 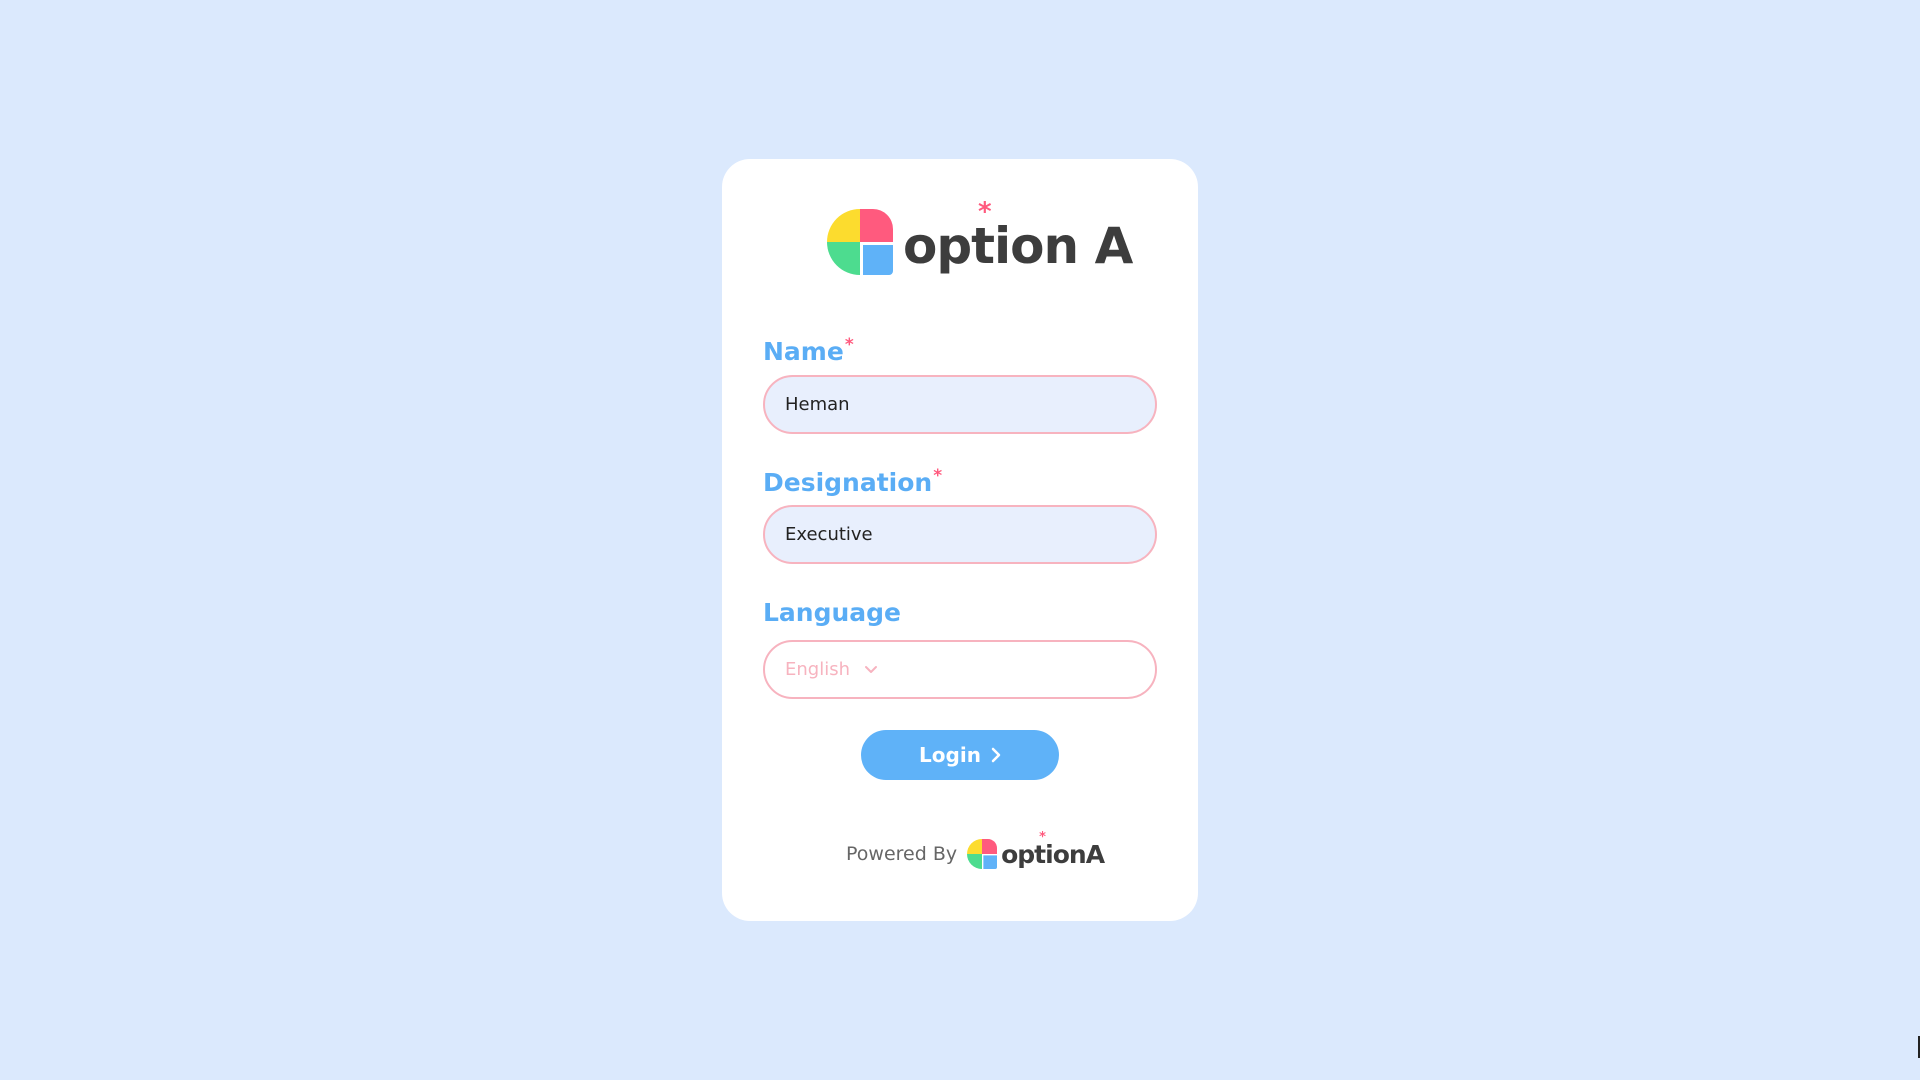 I want to click on login-button: Login, so click(x=960, y=755).